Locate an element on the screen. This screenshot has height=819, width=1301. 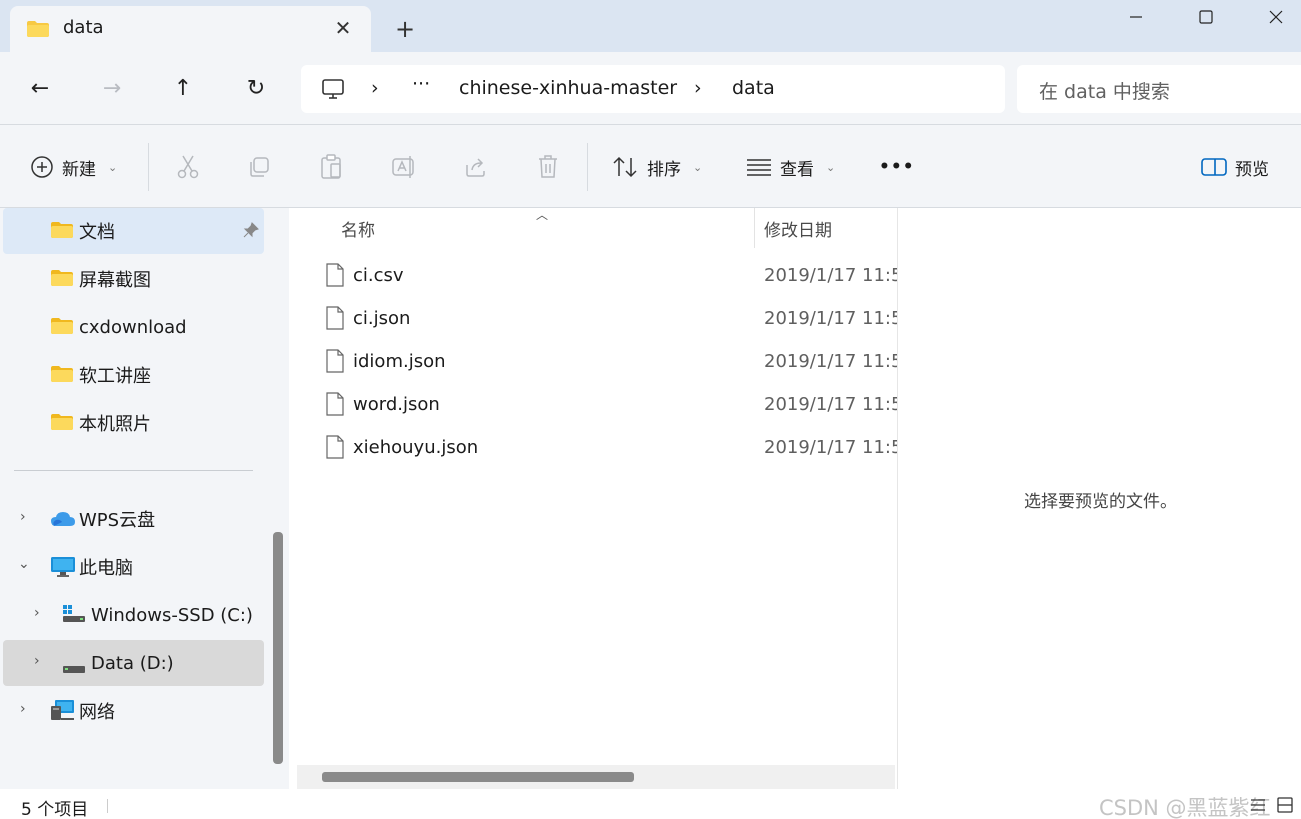
file-name: xiehouyu.json is located at coordinates (416, 447).